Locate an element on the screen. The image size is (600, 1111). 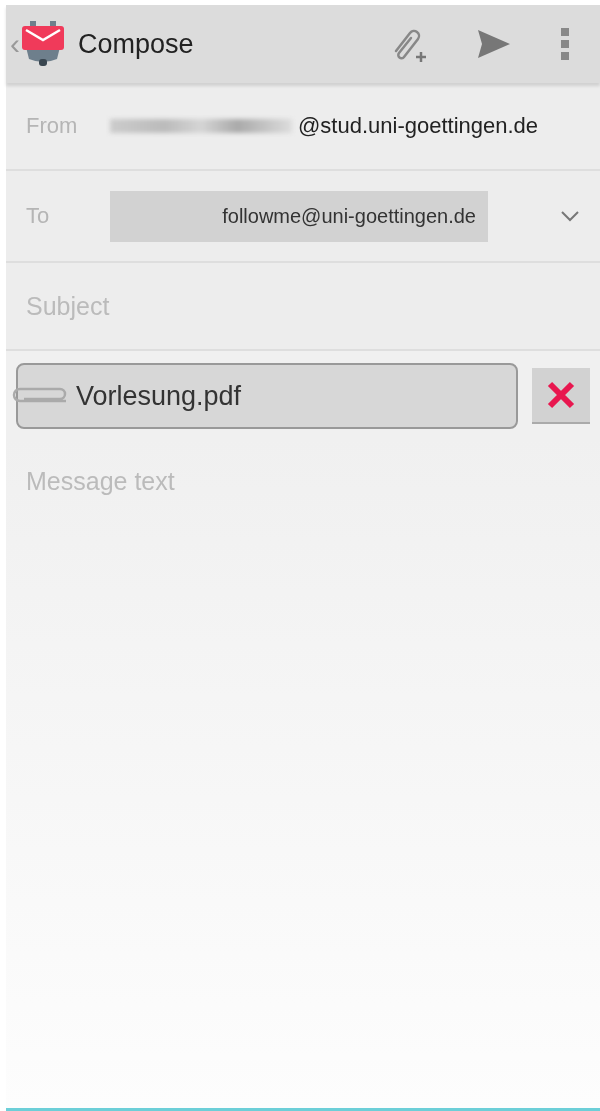
more-icon is located at coordinates (565, 44).